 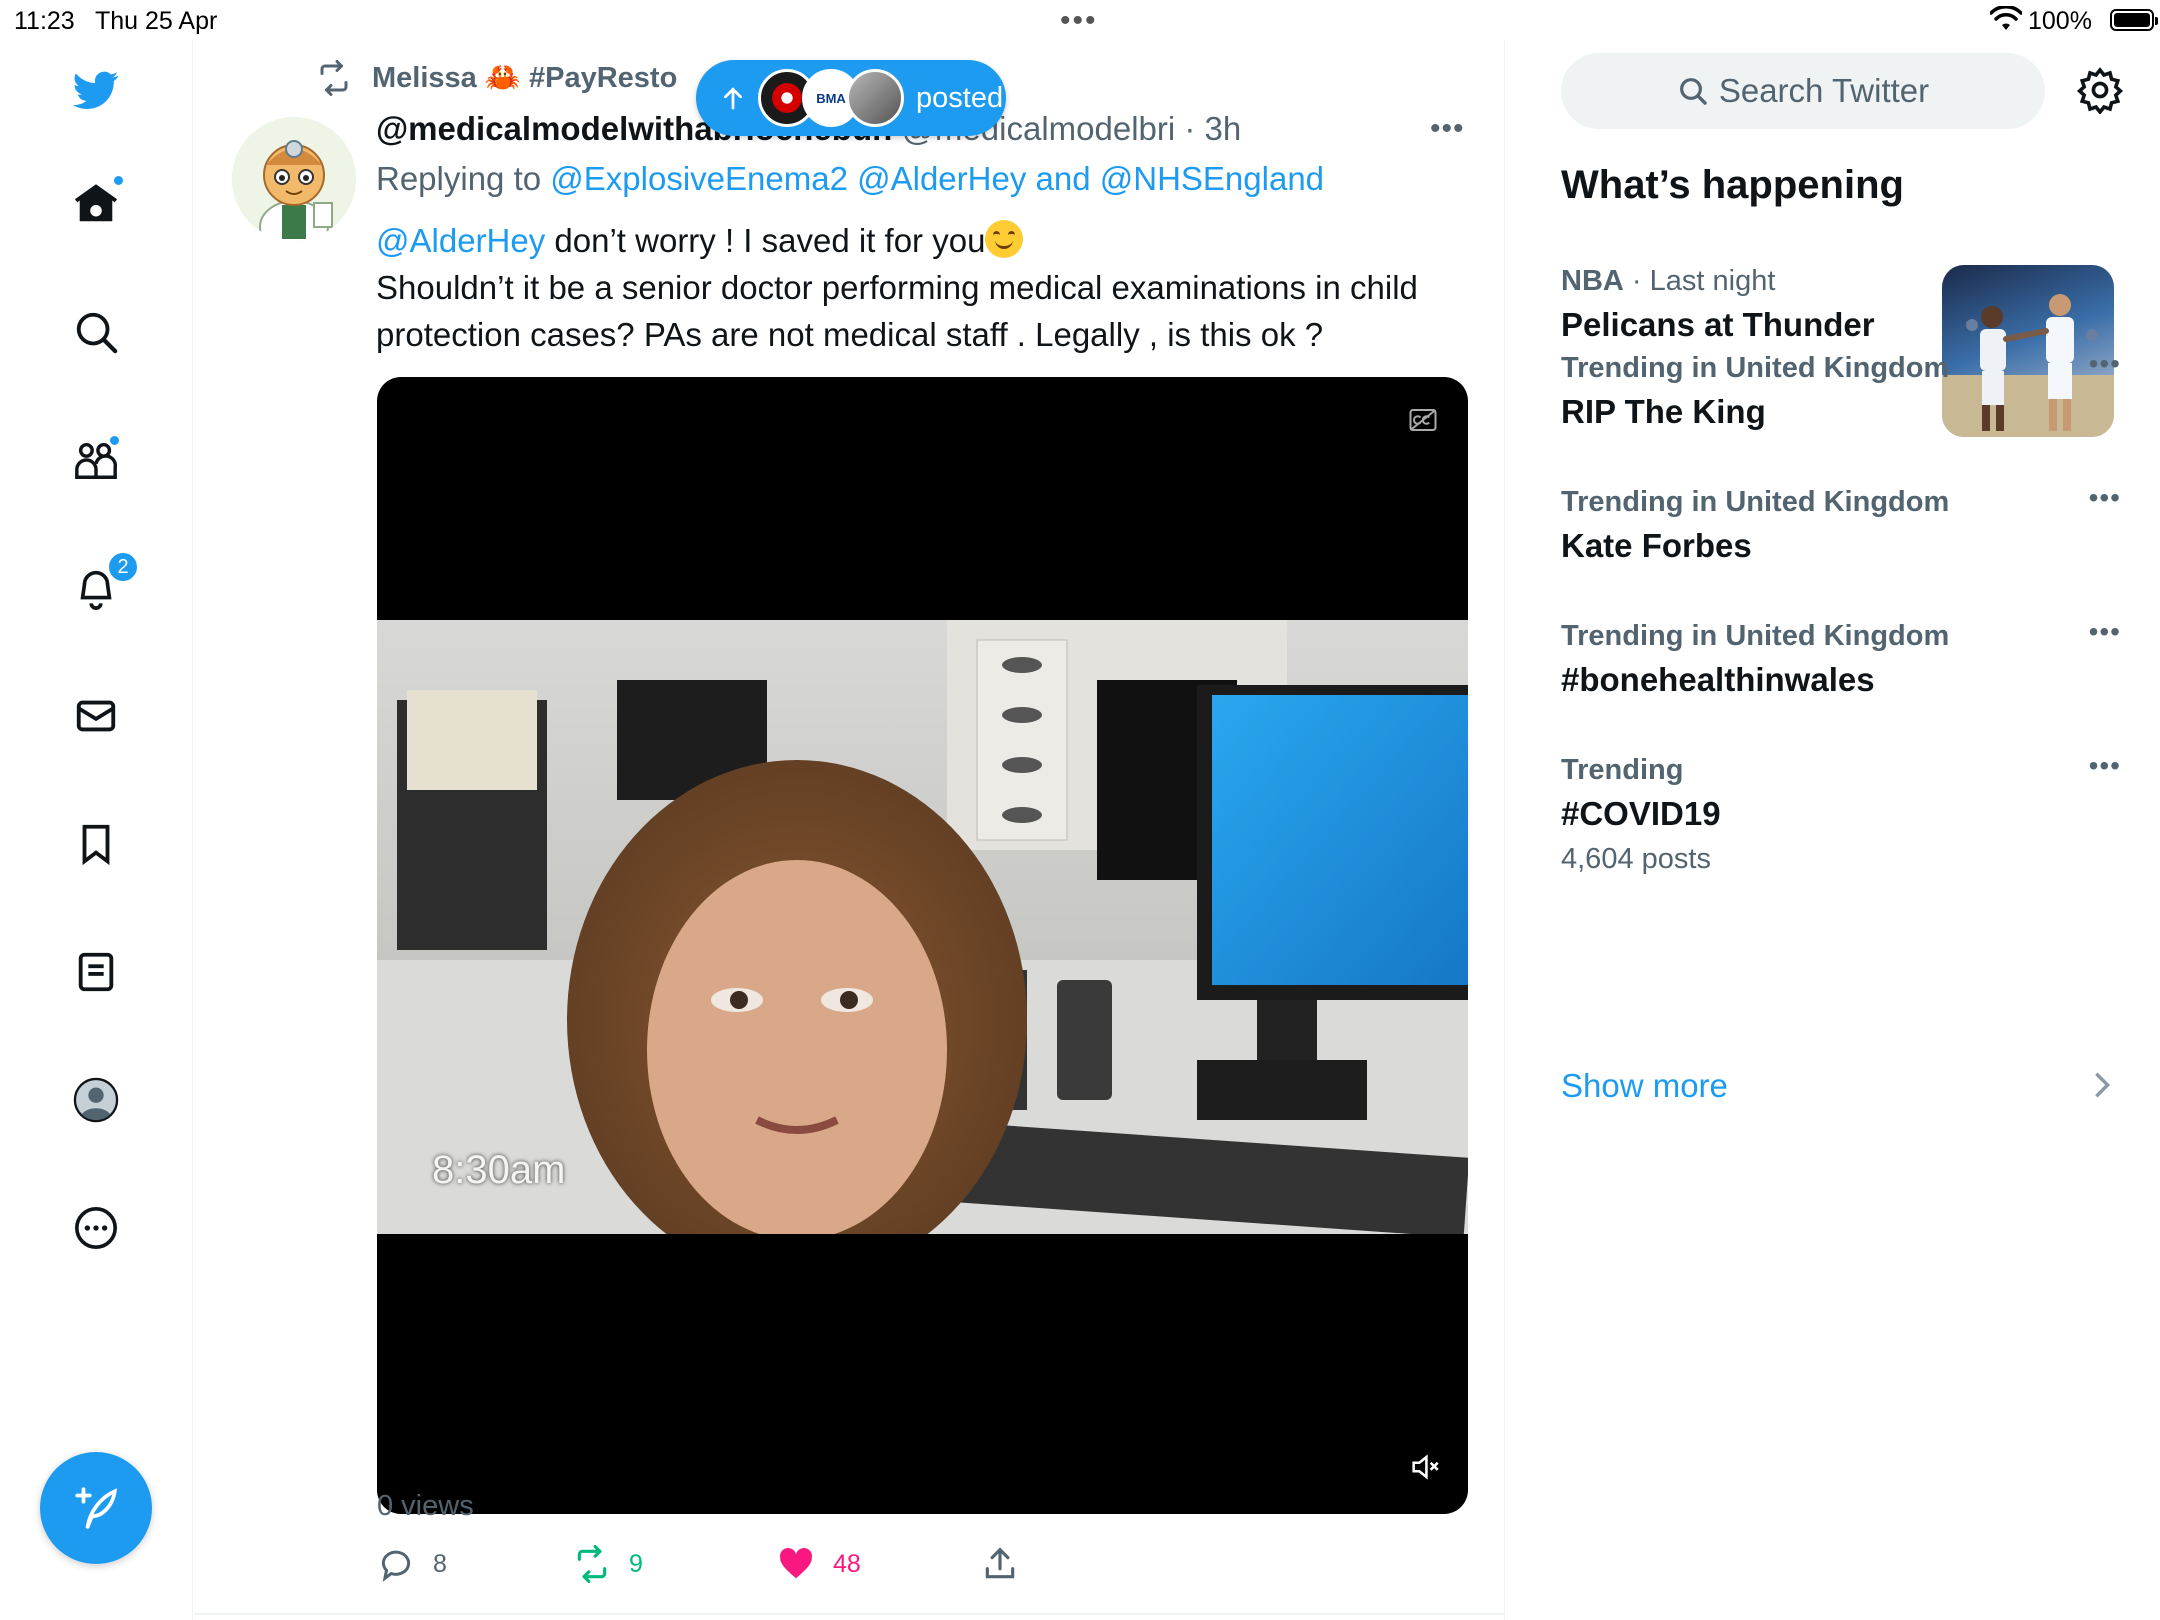 I want to click on like-button: 48, so click(x=819, y=1564).